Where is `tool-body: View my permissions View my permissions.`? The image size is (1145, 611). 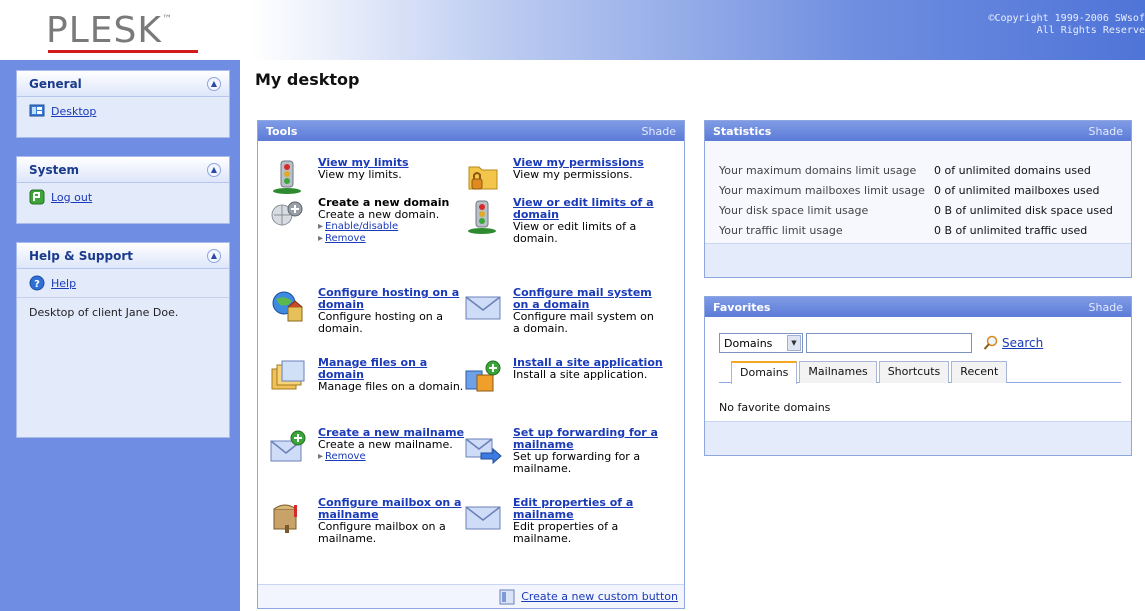
tool-body: View my permissions View my permissions. is located at coordinates (588, 169).